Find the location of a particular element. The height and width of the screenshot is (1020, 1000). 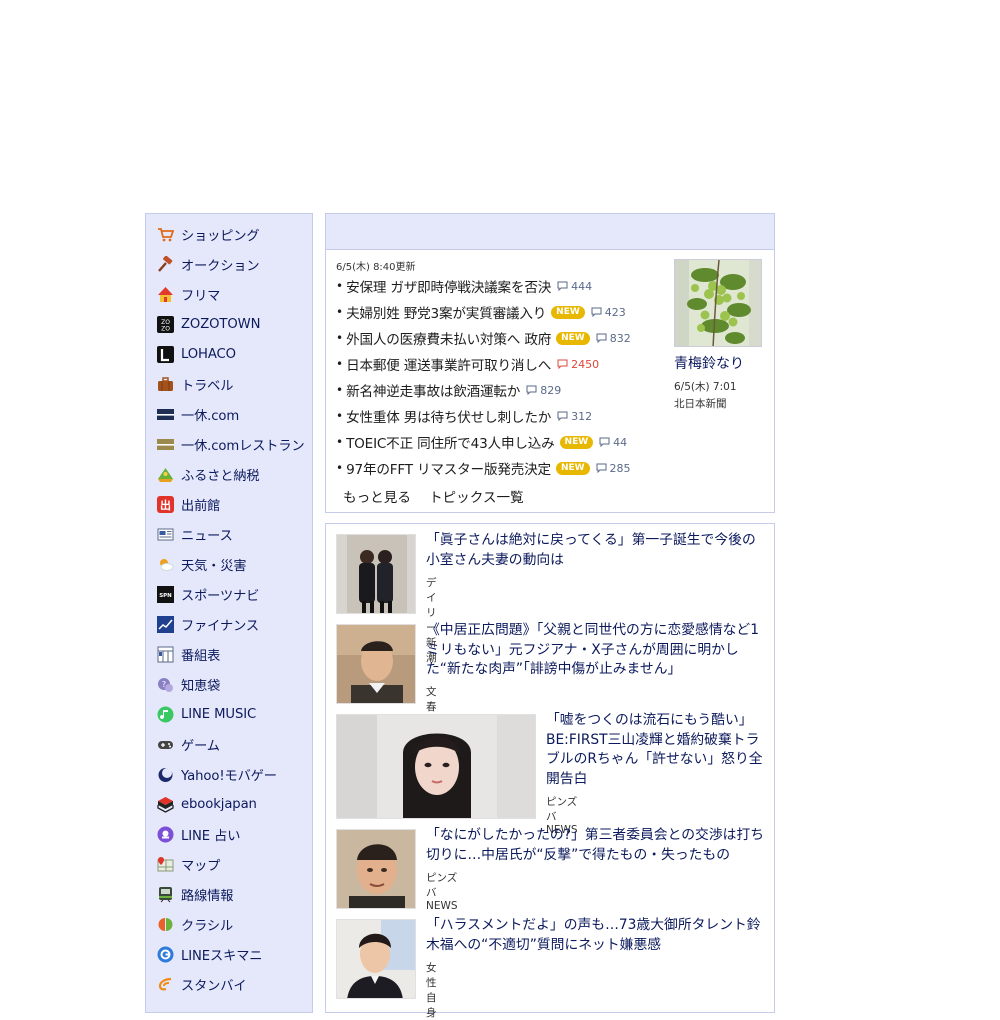

sidebar-item-line-music: LINE MUSIC is located at coordinates (235, 714).